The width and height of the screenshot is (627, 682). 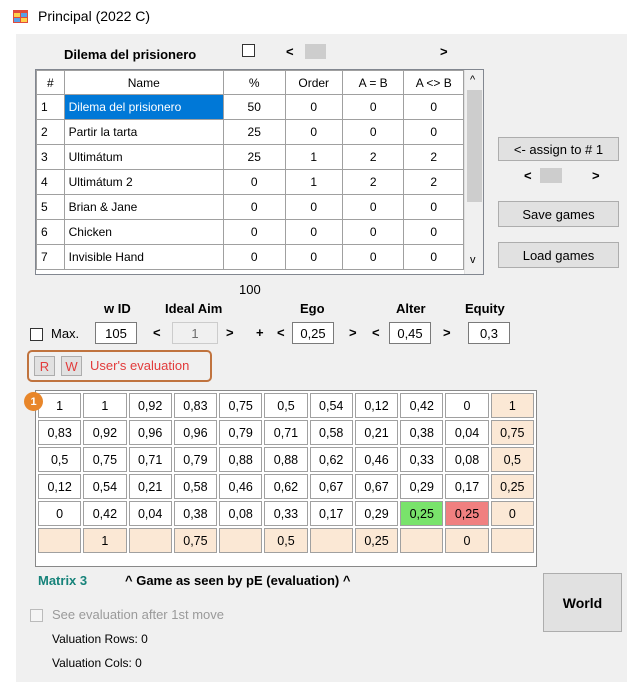 I want to click on game-row: 1 Dilema del prisionero 50 0 0 0, so click(x=250, y=107).